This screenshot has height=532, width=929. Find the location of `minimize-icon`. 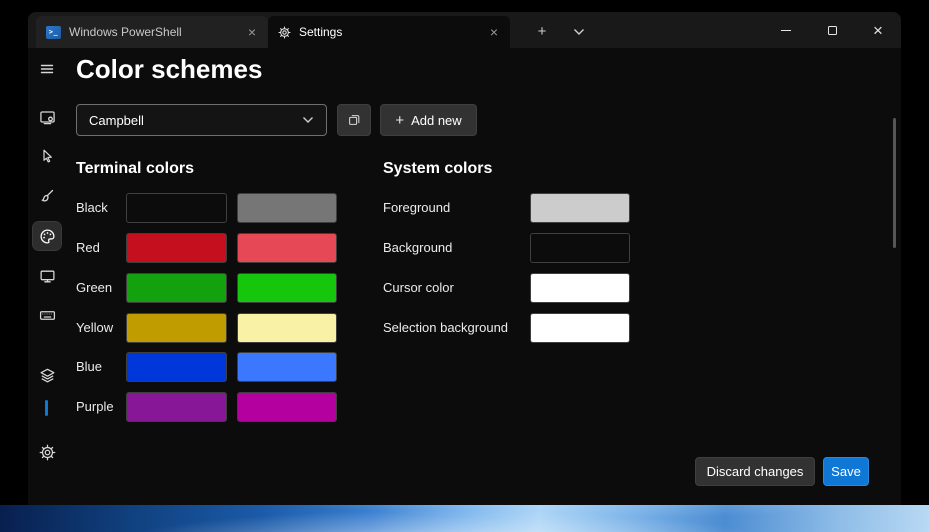

minimize-icon is located at coordinates (786, 30).